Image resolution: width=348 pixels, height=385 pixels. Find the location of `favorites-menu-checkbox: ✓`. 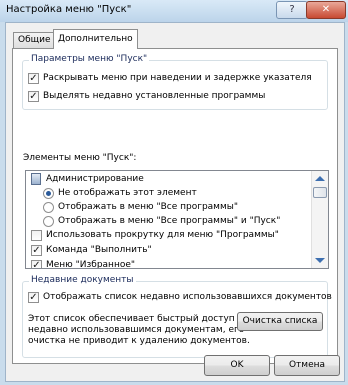

favorites-menu-checkbox: ✓ is located at coordinates (36, 264).